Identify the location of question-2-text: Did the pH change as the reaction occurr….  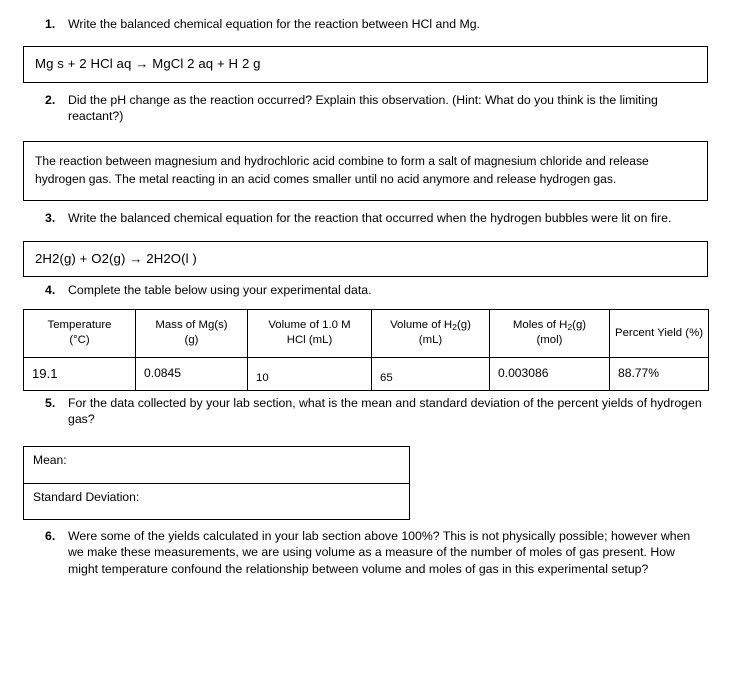
(363, 108).